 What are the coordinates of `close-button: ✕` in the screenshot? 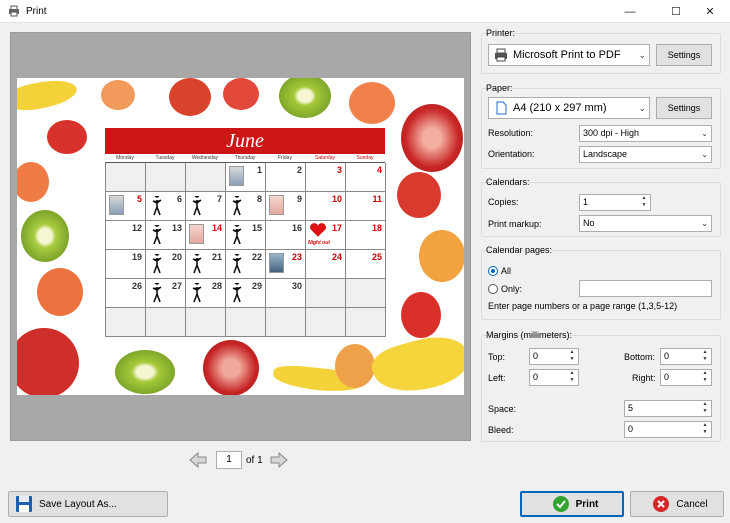 It's located at (710, 11).